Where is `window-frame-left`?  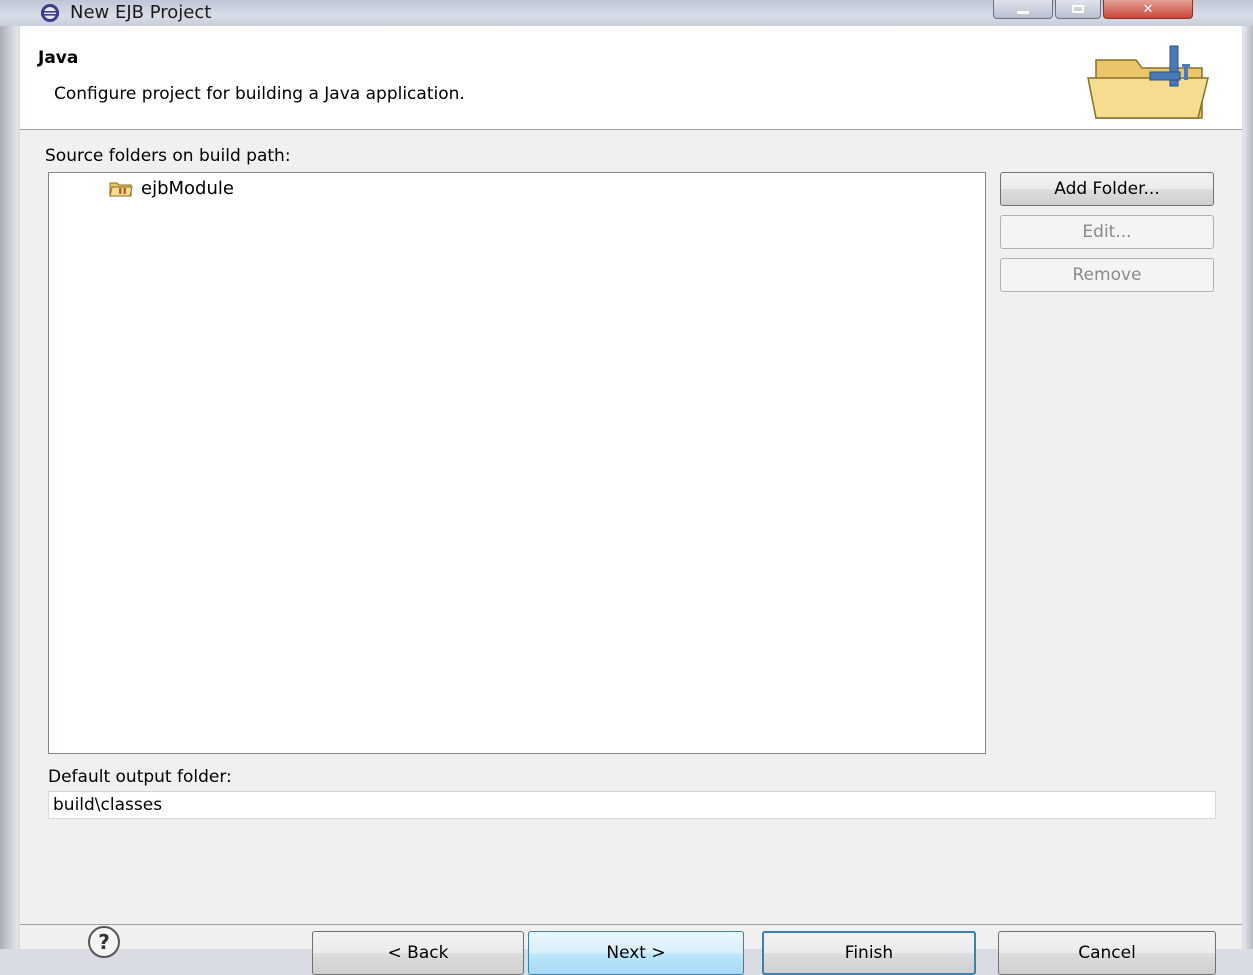 window-frame-left is located at coordinates (9, 474).